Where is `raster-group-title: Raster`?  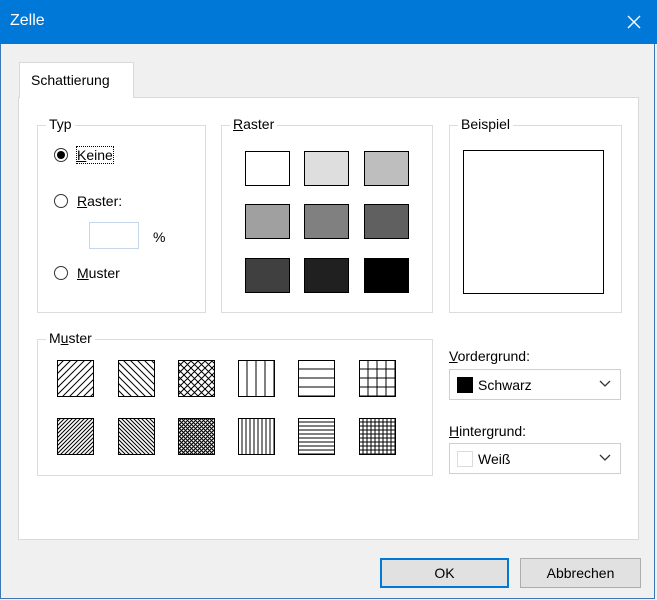 raster-group-title: Raster is located at coordinates (254, 124).